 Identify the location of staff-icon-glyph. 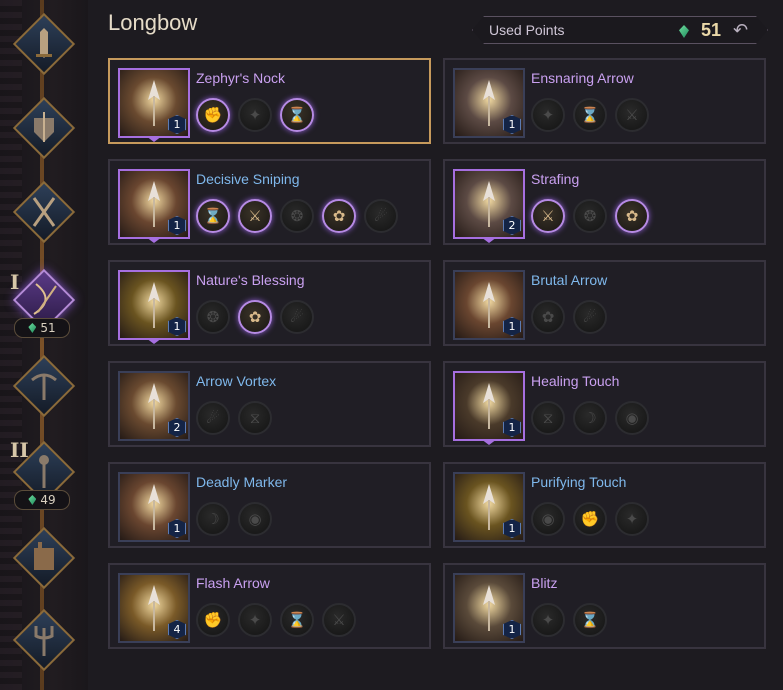
(44, 471).